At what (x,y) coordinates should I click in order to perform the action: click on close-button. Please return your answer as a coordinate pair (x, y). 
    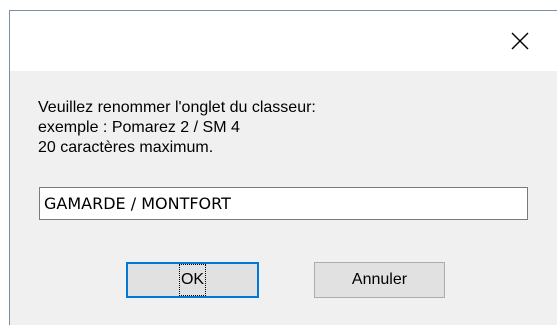
    Looking at the image, I should click on (520, 41).